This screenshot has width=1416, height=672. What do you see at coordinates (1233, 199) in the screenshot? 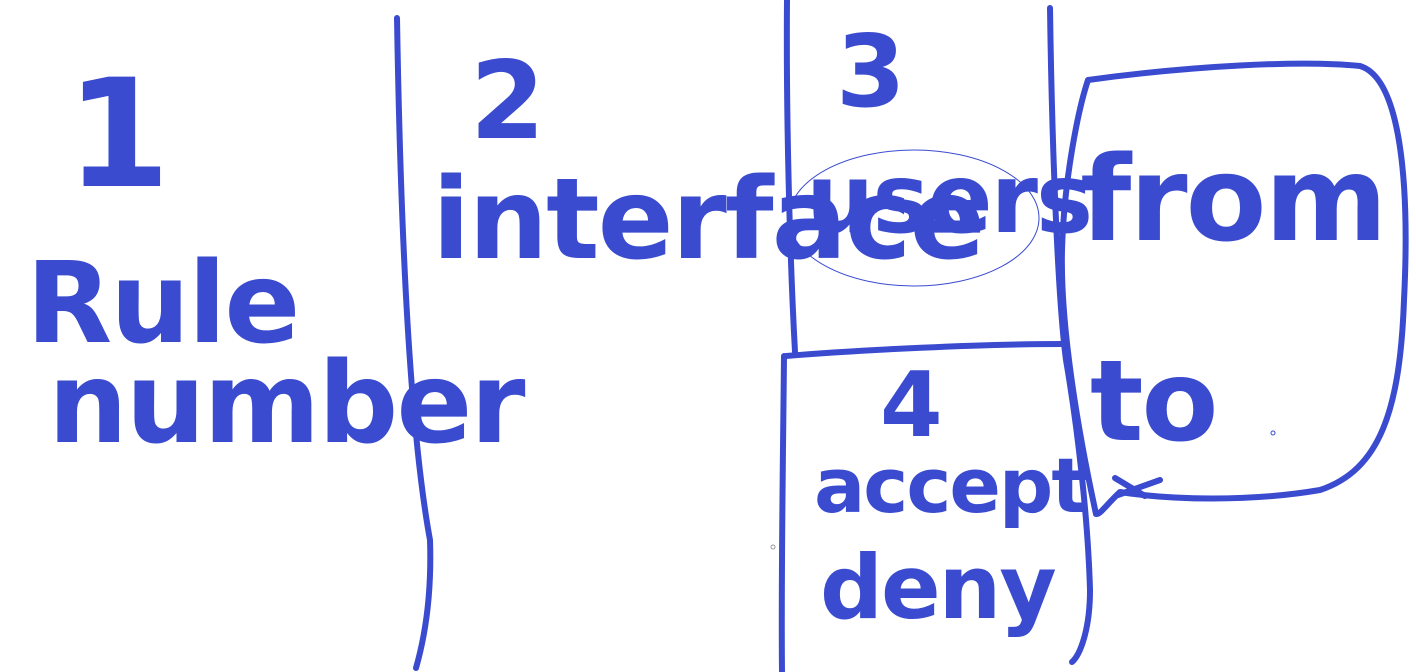
I see `from-label: from` at bounding box center [1233, 199].